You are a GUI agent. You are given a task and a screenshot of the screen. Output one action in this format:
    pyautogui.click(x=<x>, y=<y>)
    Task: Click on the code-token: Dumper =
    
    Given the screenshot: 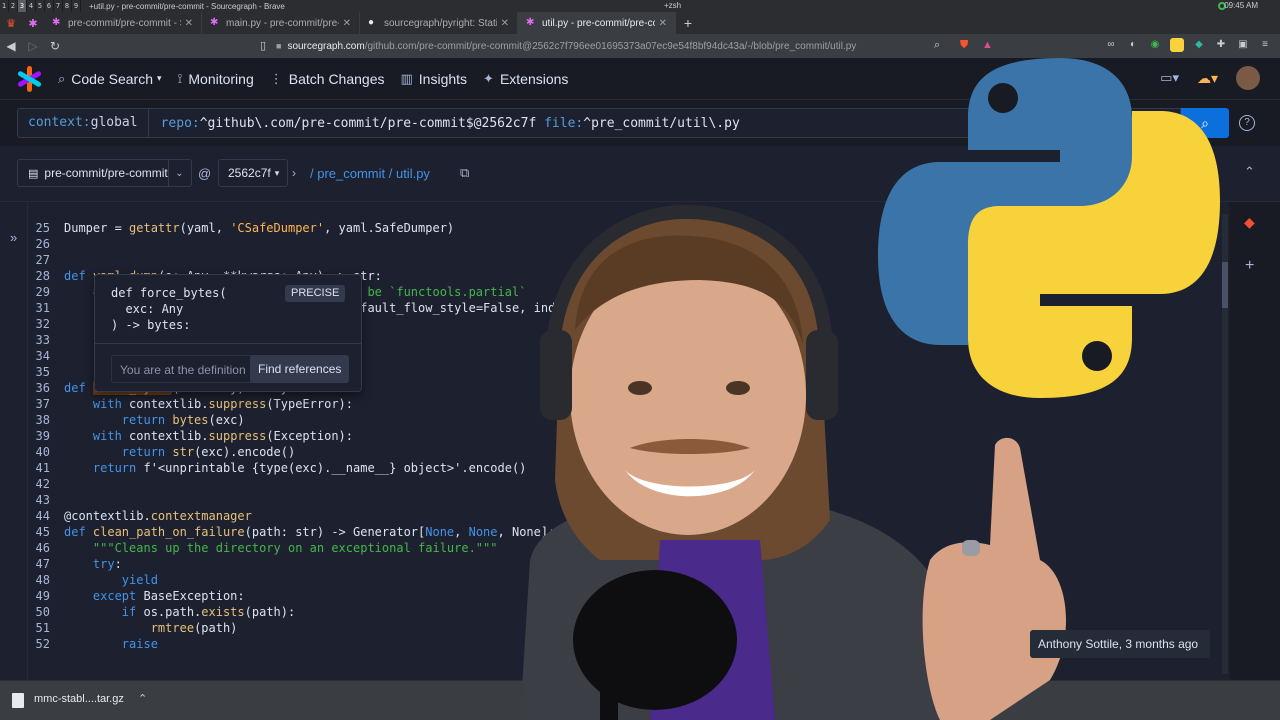 What is the action you would take?
    pyautogui.click(x=96, y=228)
    